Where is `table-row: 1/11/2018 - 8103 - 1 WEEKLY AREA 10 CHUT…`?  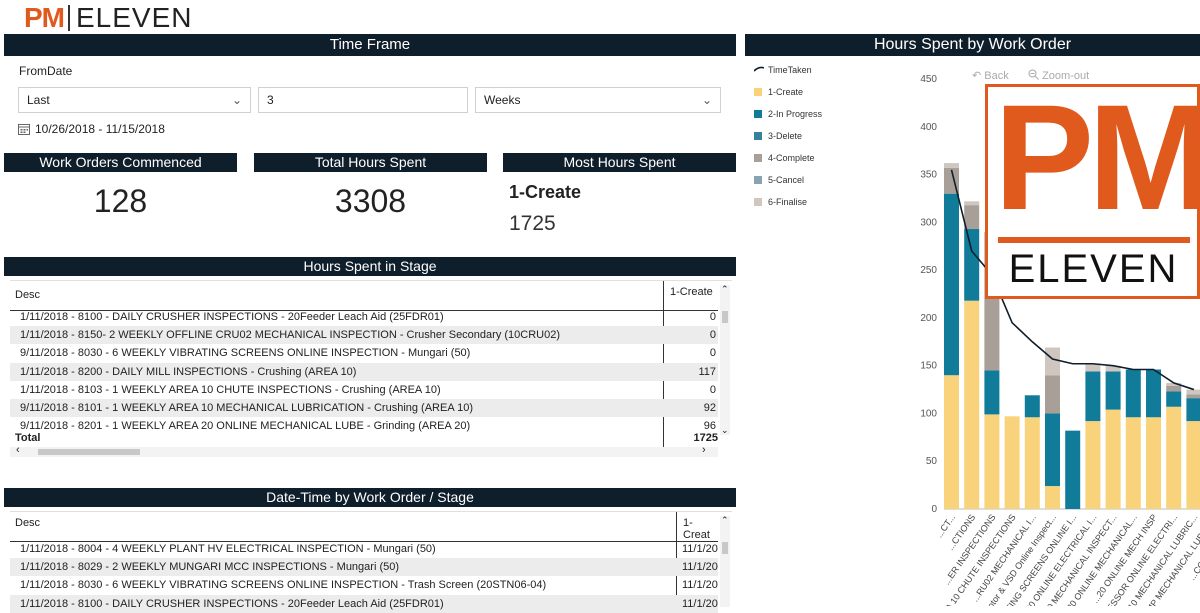 table-row: 1/11/2018 - 8103 - 1 WEEKLY AREA 10 CHUT… is located at coordinates (364, 390).